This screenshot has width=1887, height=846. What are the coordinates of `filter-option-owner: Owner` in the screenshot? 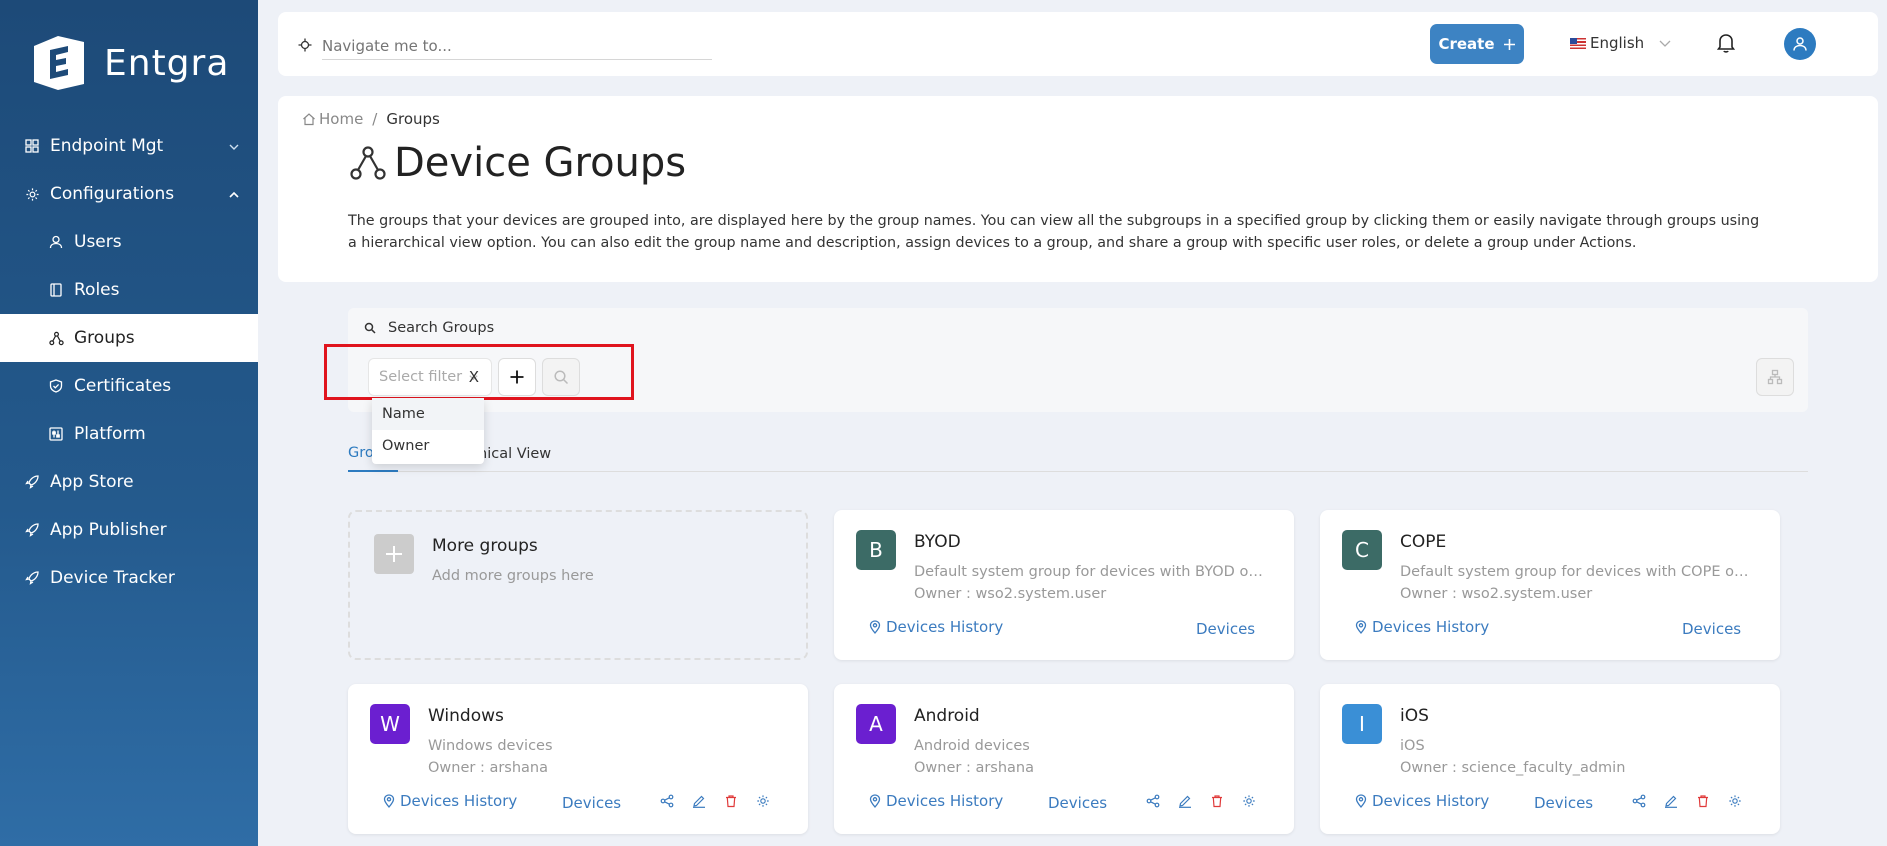 It's located at (428, 446).